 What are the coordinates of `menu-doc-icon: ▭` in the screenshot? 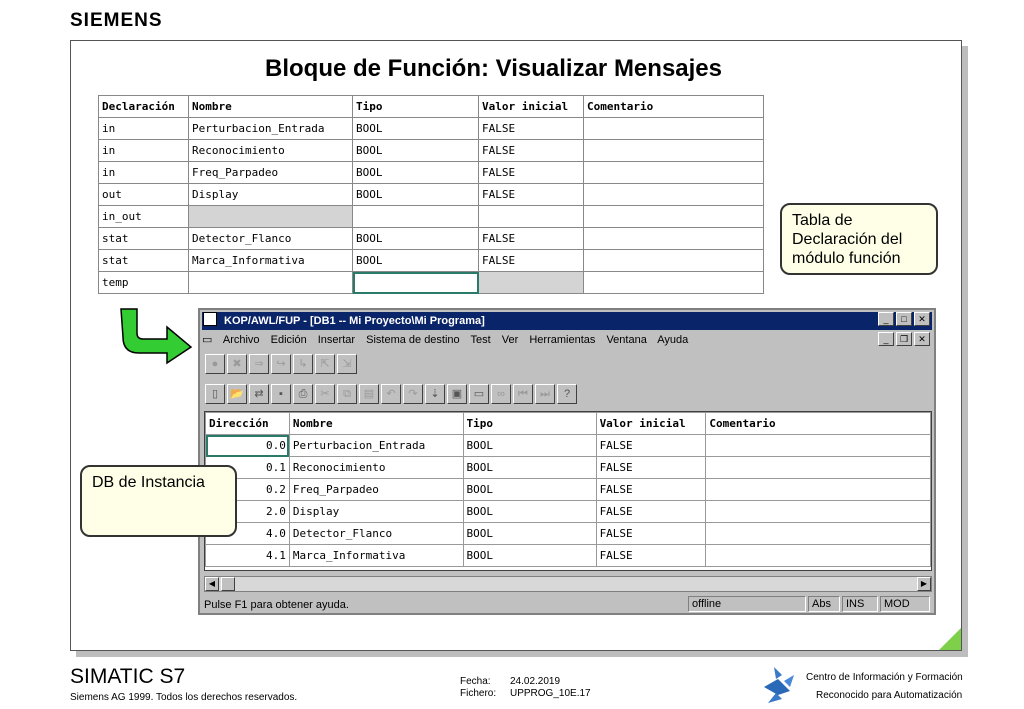 It's located at (207, 340).